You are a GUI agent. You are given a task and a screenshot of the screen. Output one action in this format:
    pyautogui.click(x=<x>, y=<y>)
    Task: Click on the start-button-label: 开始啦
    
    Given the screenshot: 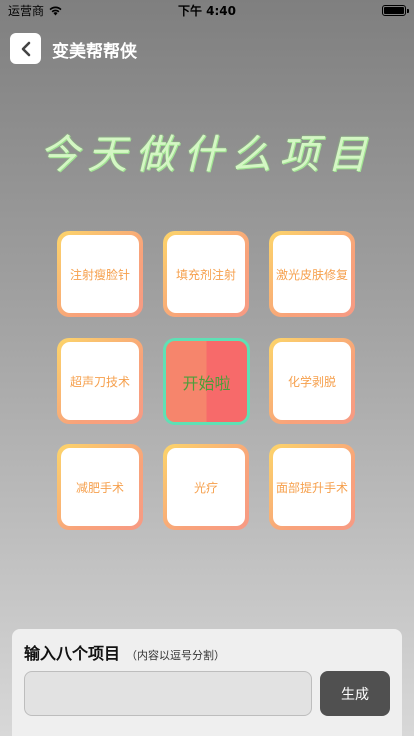 What is the action you would take?
    pyautogui.click(x=206, y=383)
    